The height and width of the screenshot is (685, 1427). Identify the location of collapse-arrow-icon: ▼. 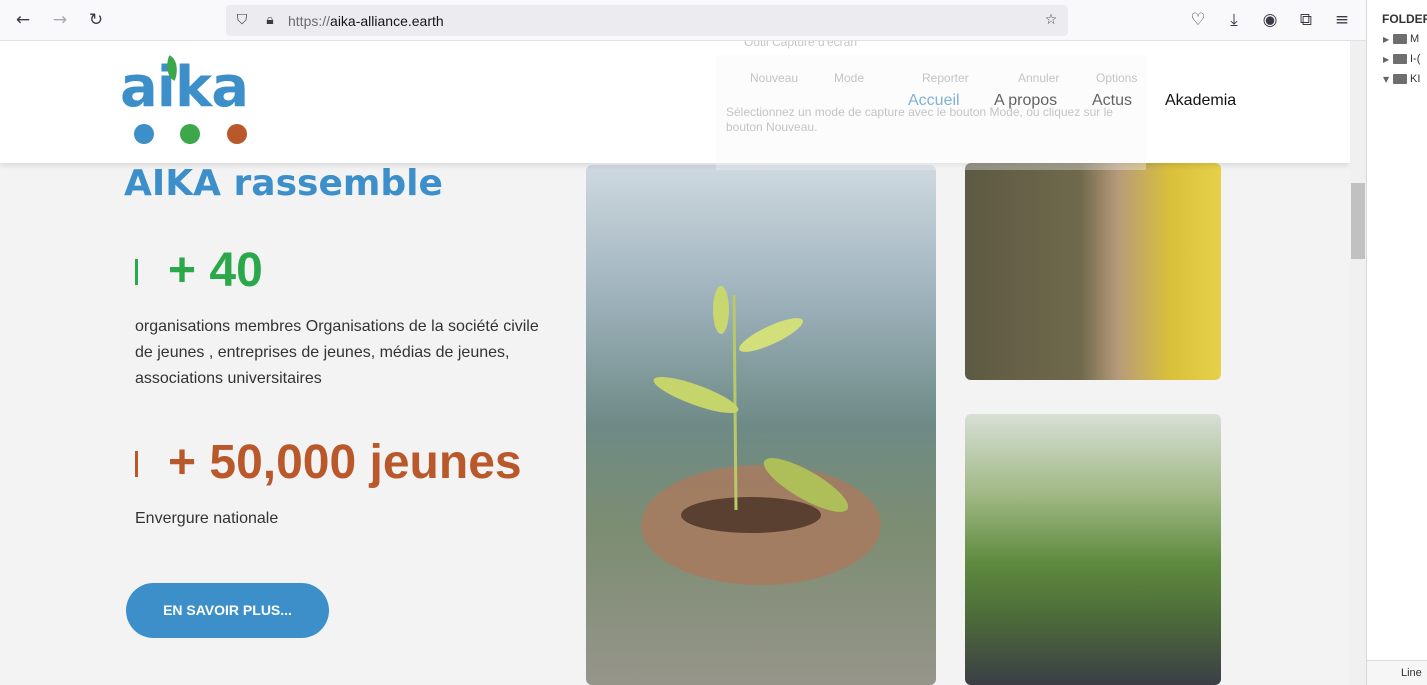
(1388, 79).